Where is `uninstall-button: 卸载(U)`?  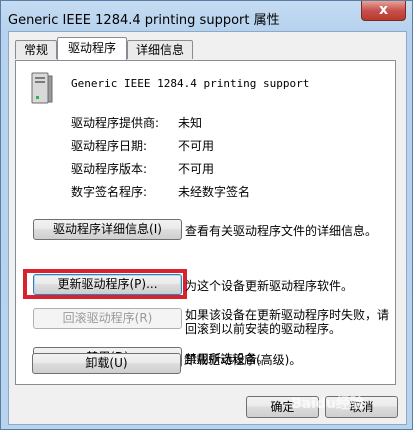
uninstall-button: 卸载(U) is located at coordinates (106, 363).